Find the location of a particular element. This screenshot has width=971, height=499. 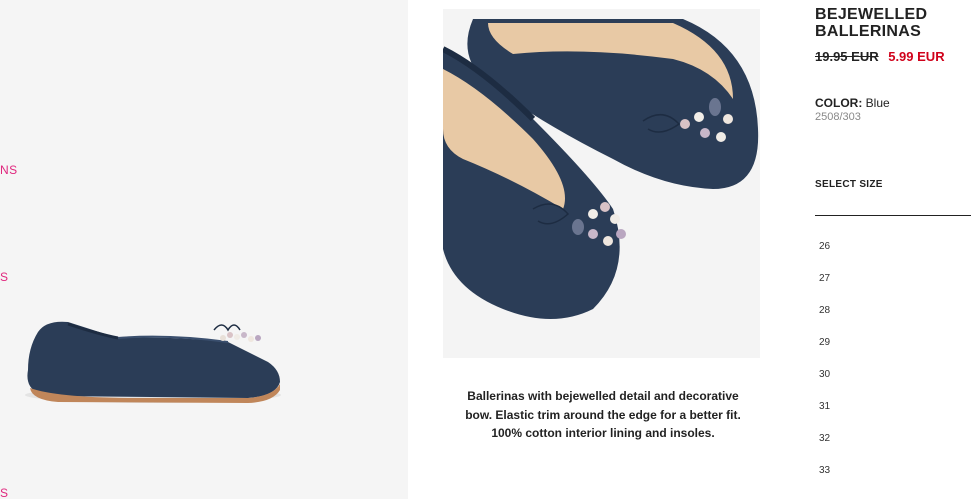

old-price: 19.95 EUR is located at coordinates (847, 56).